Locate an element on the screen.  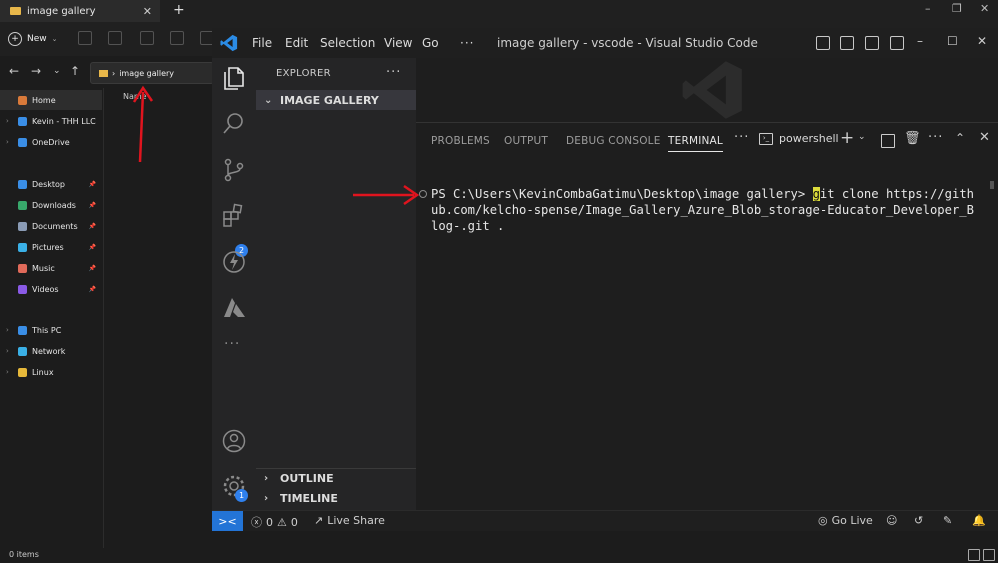
accounts-icon is located at coordinates (234, 441).